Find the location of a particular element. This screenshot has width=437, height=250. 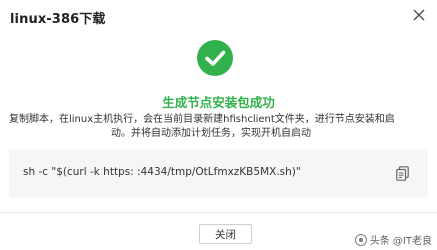

watermark: 头条 @IT老良 is located at coordinates (393, 239).